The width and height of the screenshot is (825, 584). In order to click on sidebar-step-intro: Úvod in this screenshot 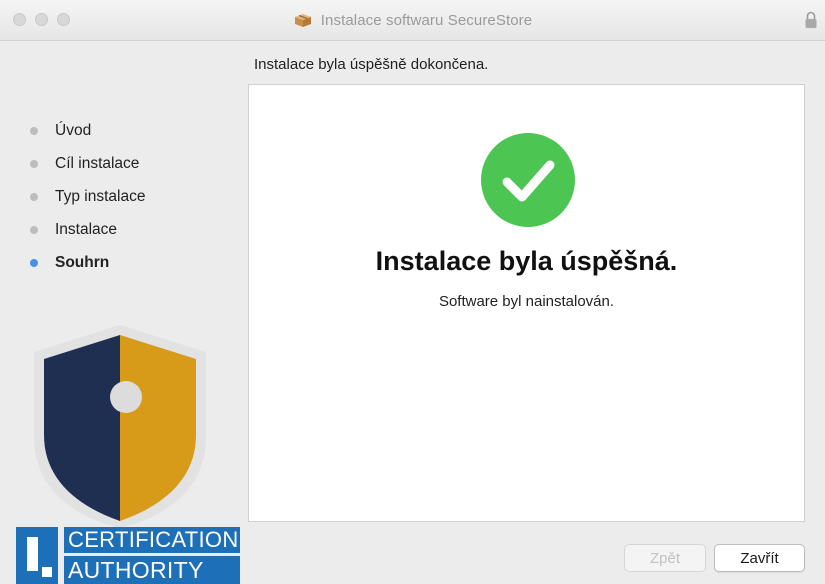, I will do `click(87, 130)`.